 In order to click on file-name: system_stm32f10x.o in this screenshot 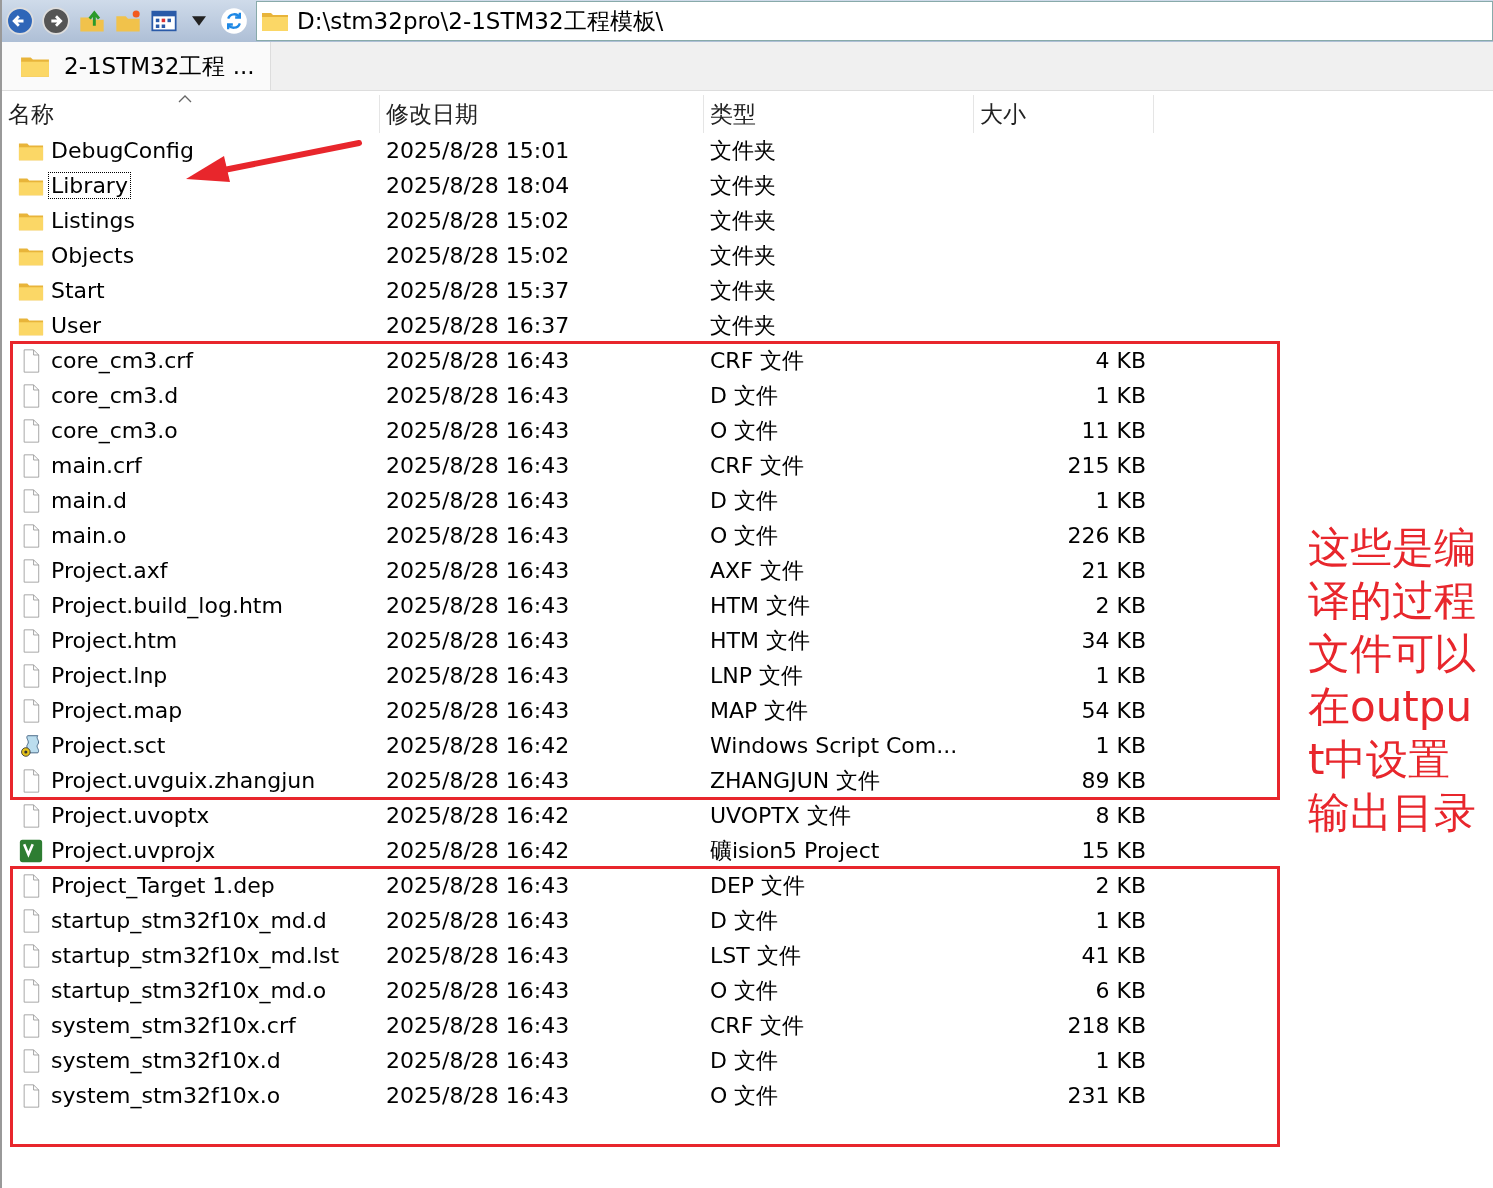, I will do `click(166, 1095)`.